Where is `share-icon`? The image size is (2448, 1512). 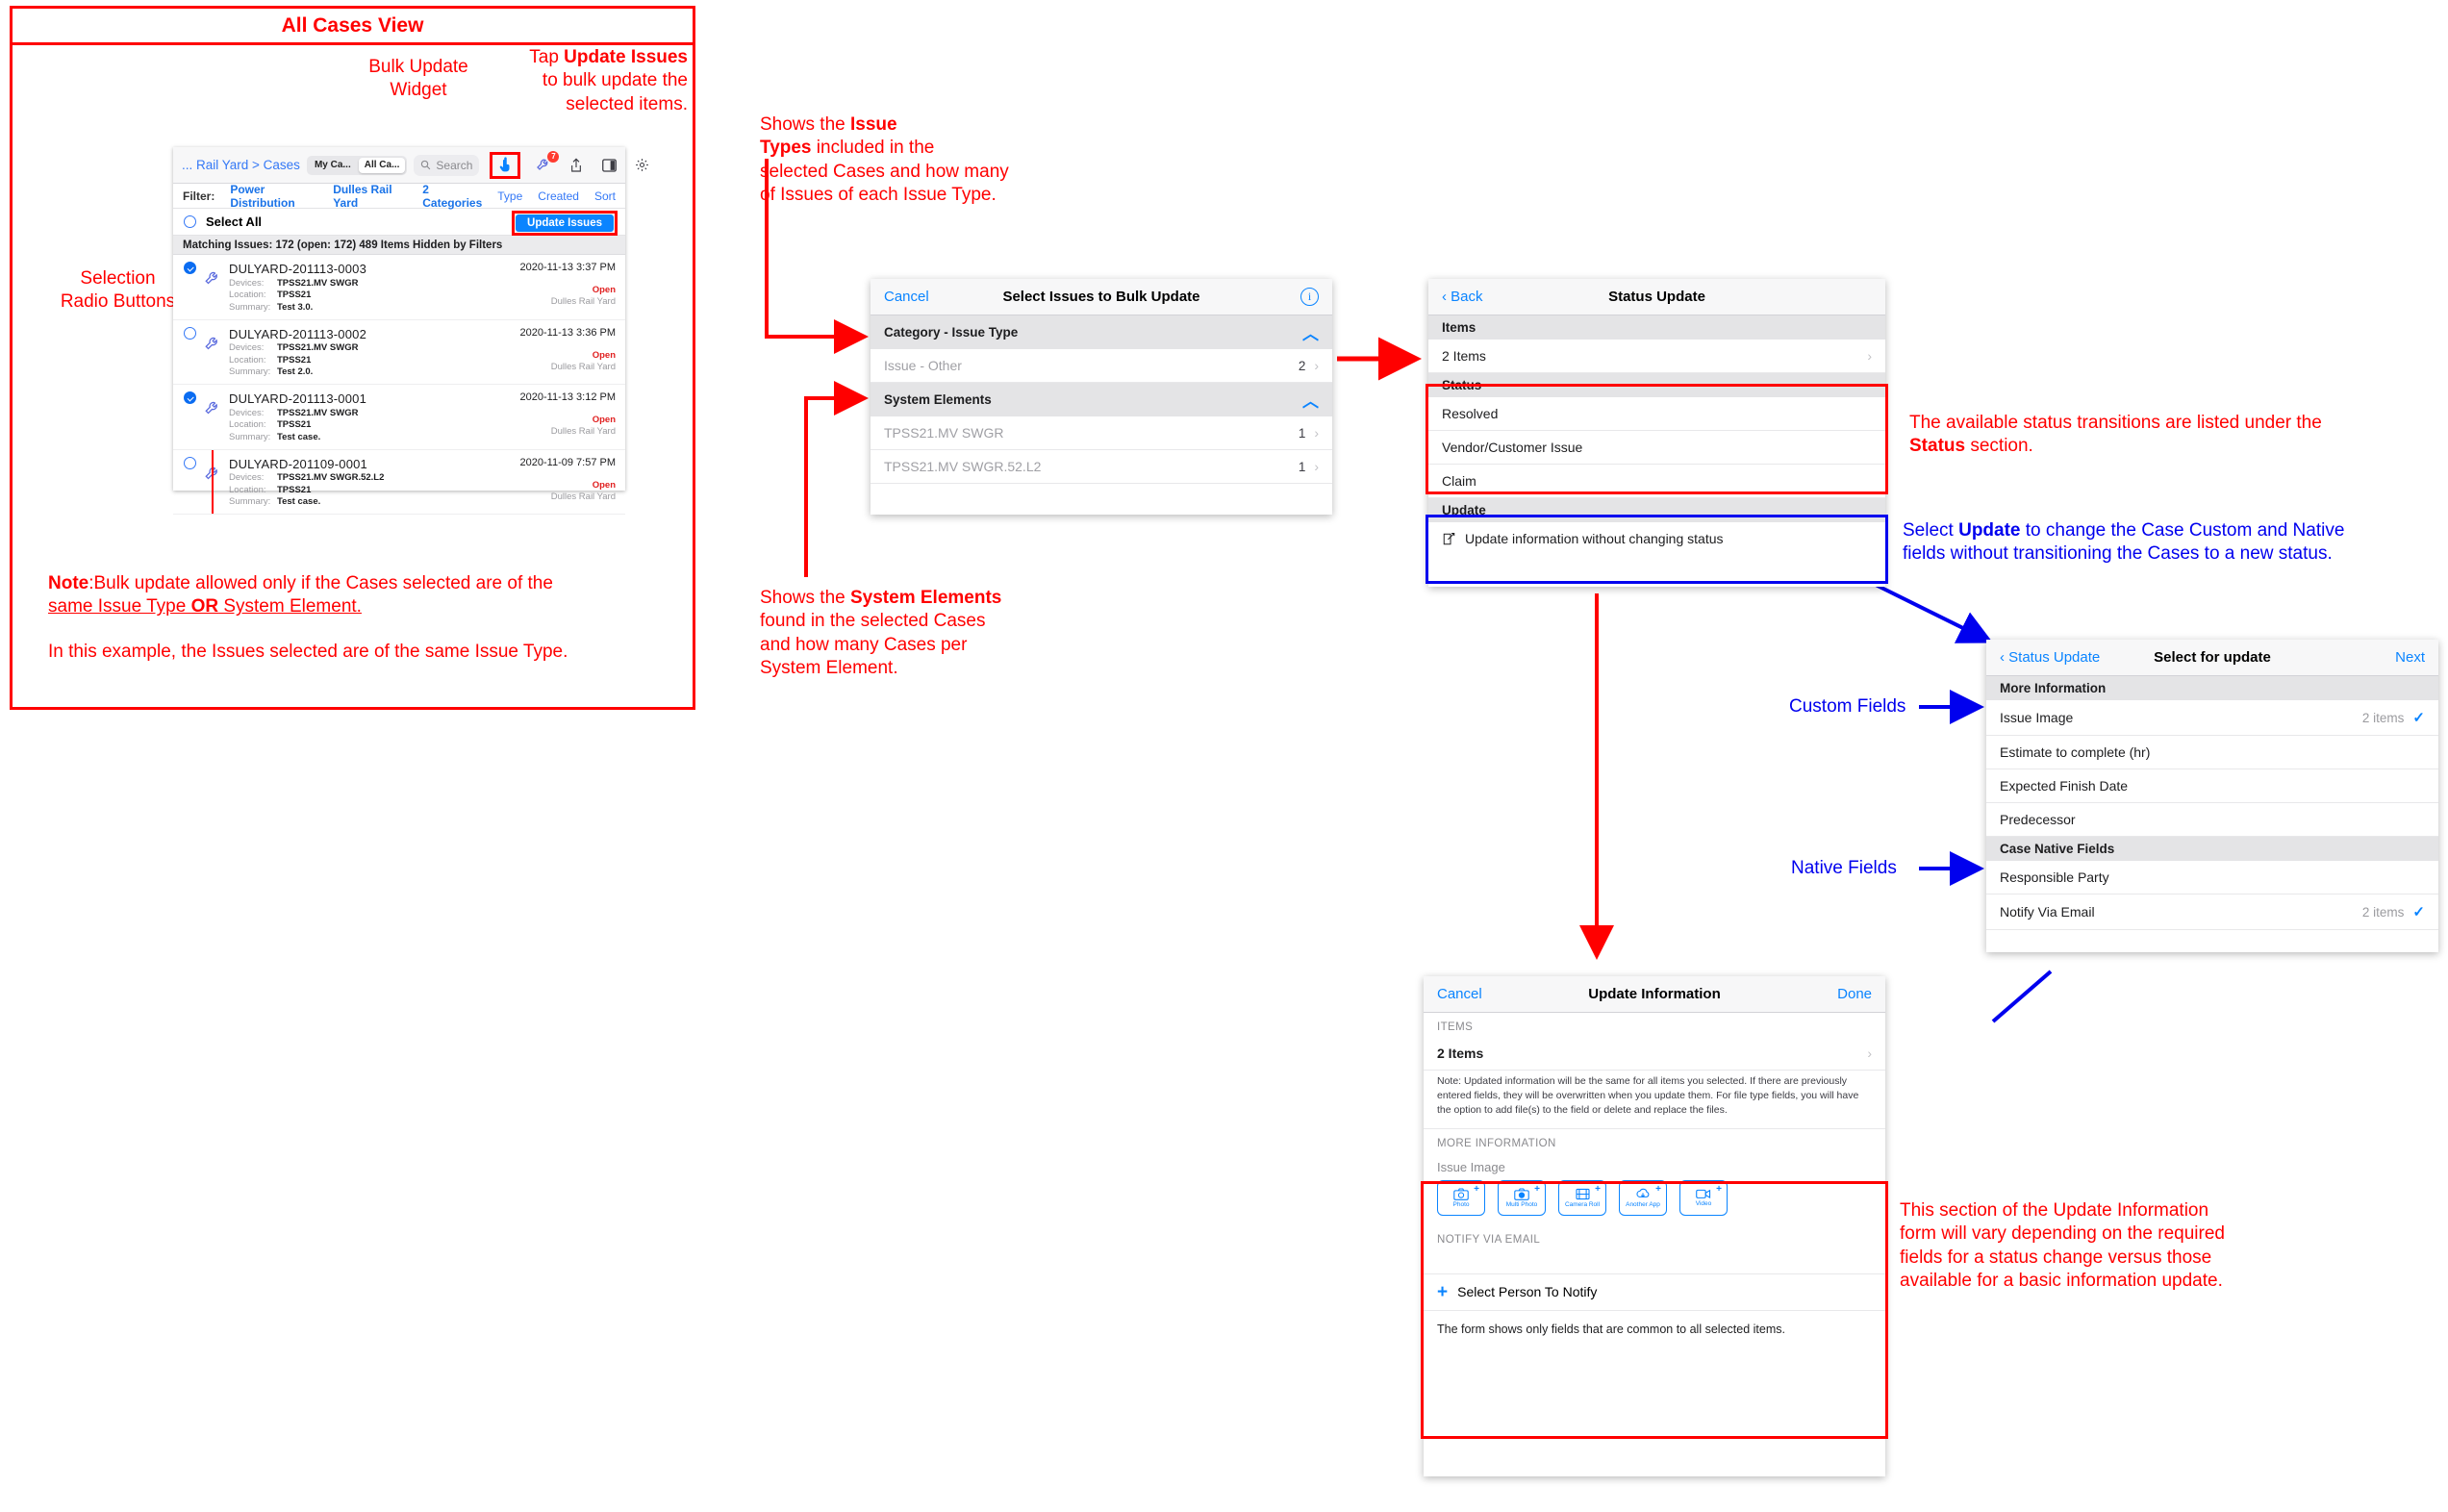
share-icon is located at coordinates (576, 166).